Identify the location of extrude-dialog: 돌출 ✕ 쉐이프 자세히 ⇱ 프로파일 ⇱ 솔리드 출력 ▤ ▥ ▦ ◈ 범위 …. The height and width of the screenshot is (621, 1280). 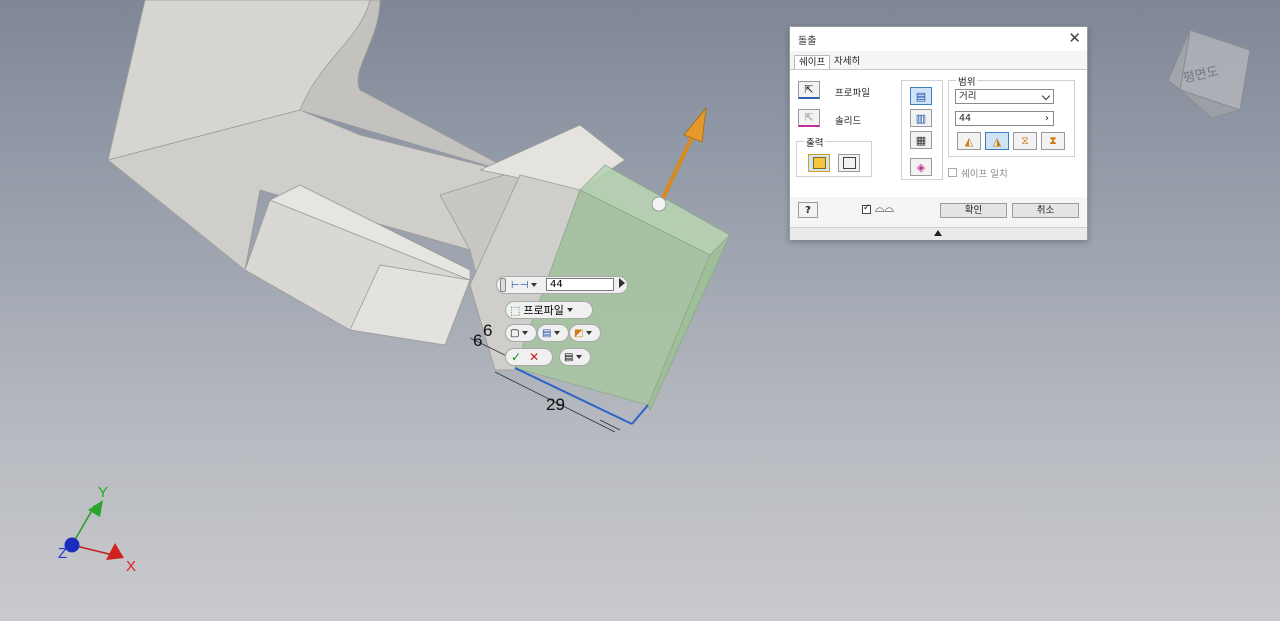
(938, 133).